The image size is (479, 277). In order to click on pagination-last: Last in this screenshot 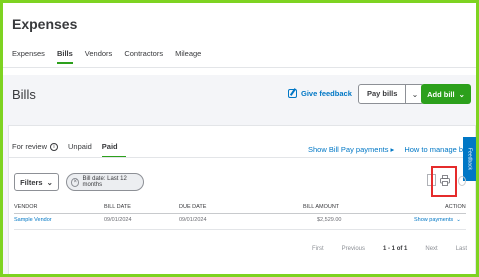, I will do `click(461, 249)`.